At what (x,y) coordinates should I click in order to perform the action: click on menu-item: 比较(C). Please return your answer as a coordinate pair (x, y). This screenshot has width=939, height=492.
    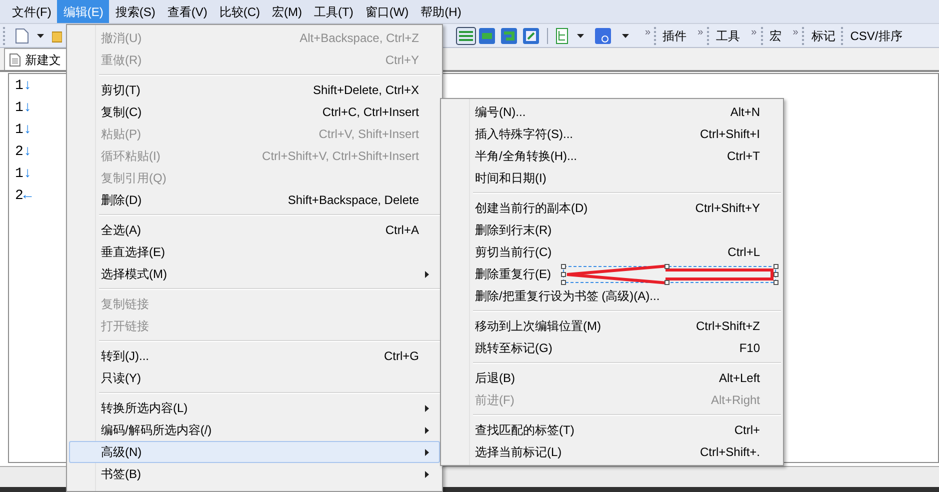
    Looking at the image, I should click on (239, 11).